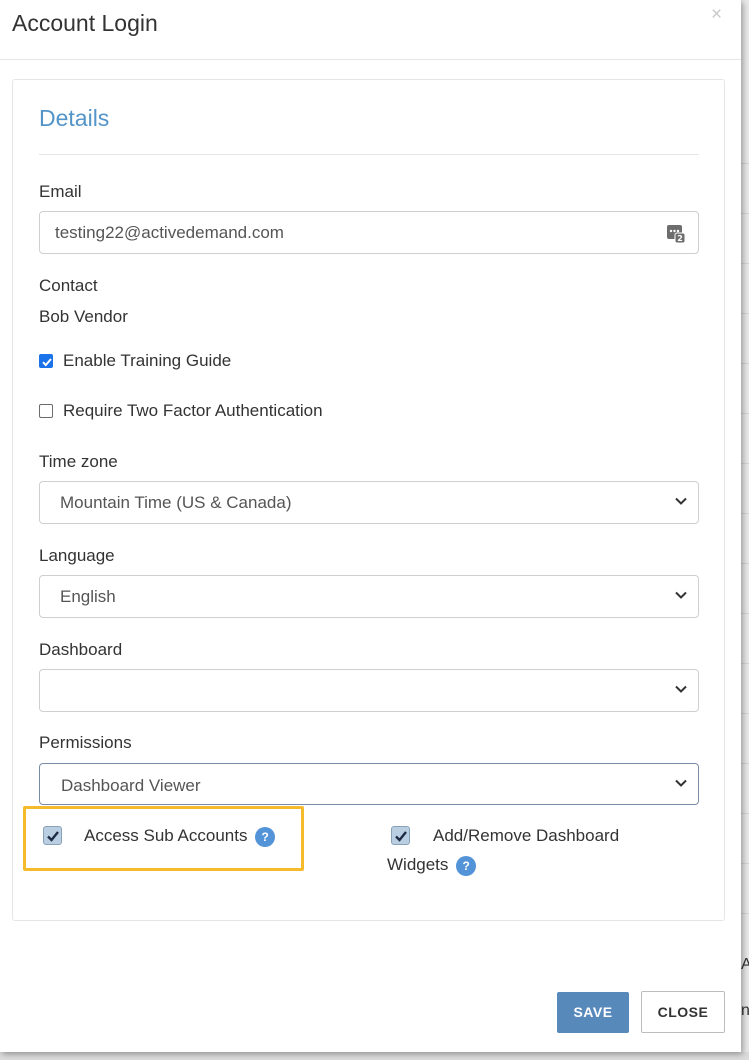  What do you see at coordinates (81, 649) in the screenshot?
I see `dashboard-label: Dashboard` at bounding box center [81, 649].